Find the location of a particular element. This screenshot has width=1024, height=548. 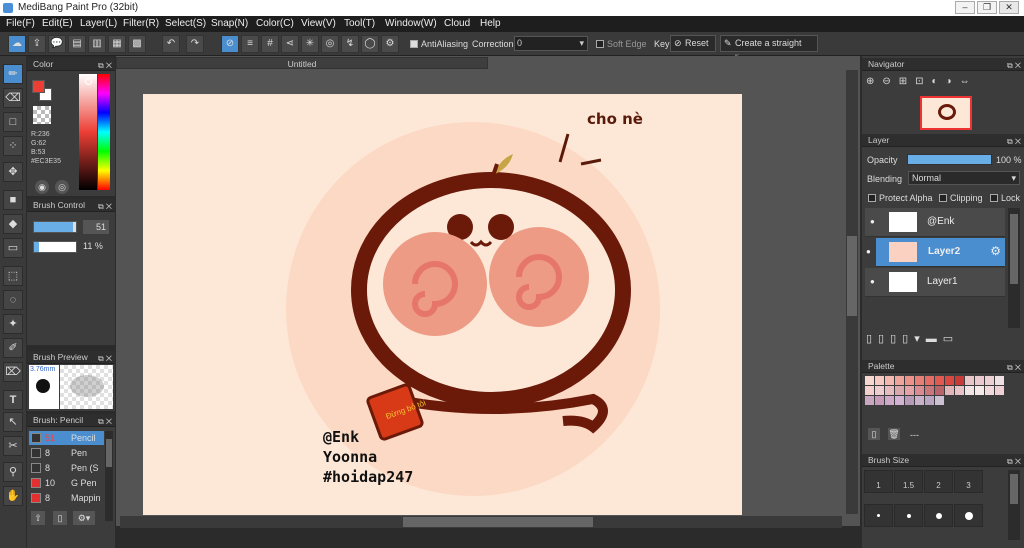

delete-palette-icon: 🗑 is located at coordinates (894, 434).